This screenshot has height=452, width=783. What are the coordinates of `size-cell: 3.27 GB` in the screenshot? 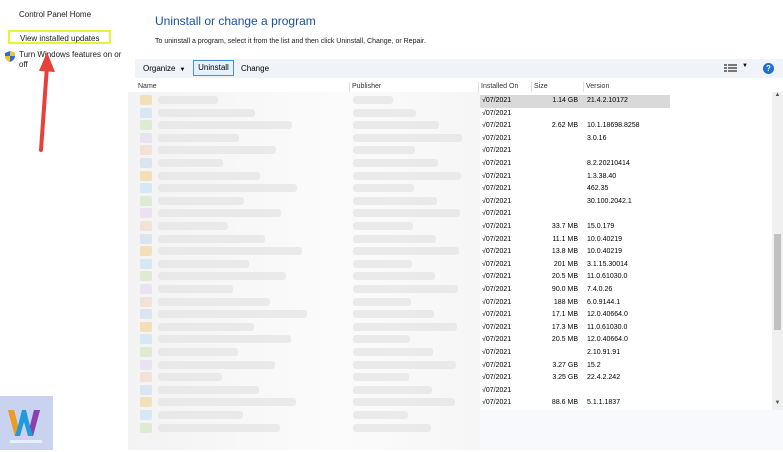 It's located at (565, 365).